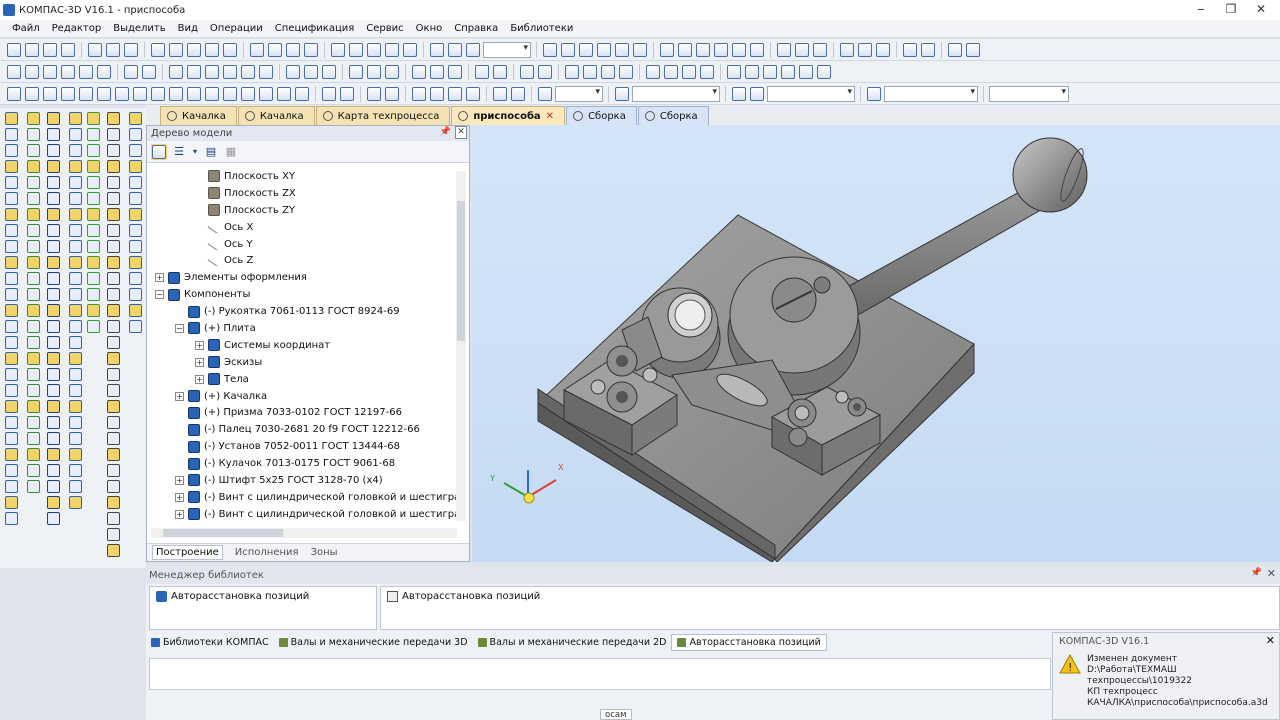 The height and width of the screenshot is (720, 1280). I want to click on toolbar-combo, so click(811, 93).